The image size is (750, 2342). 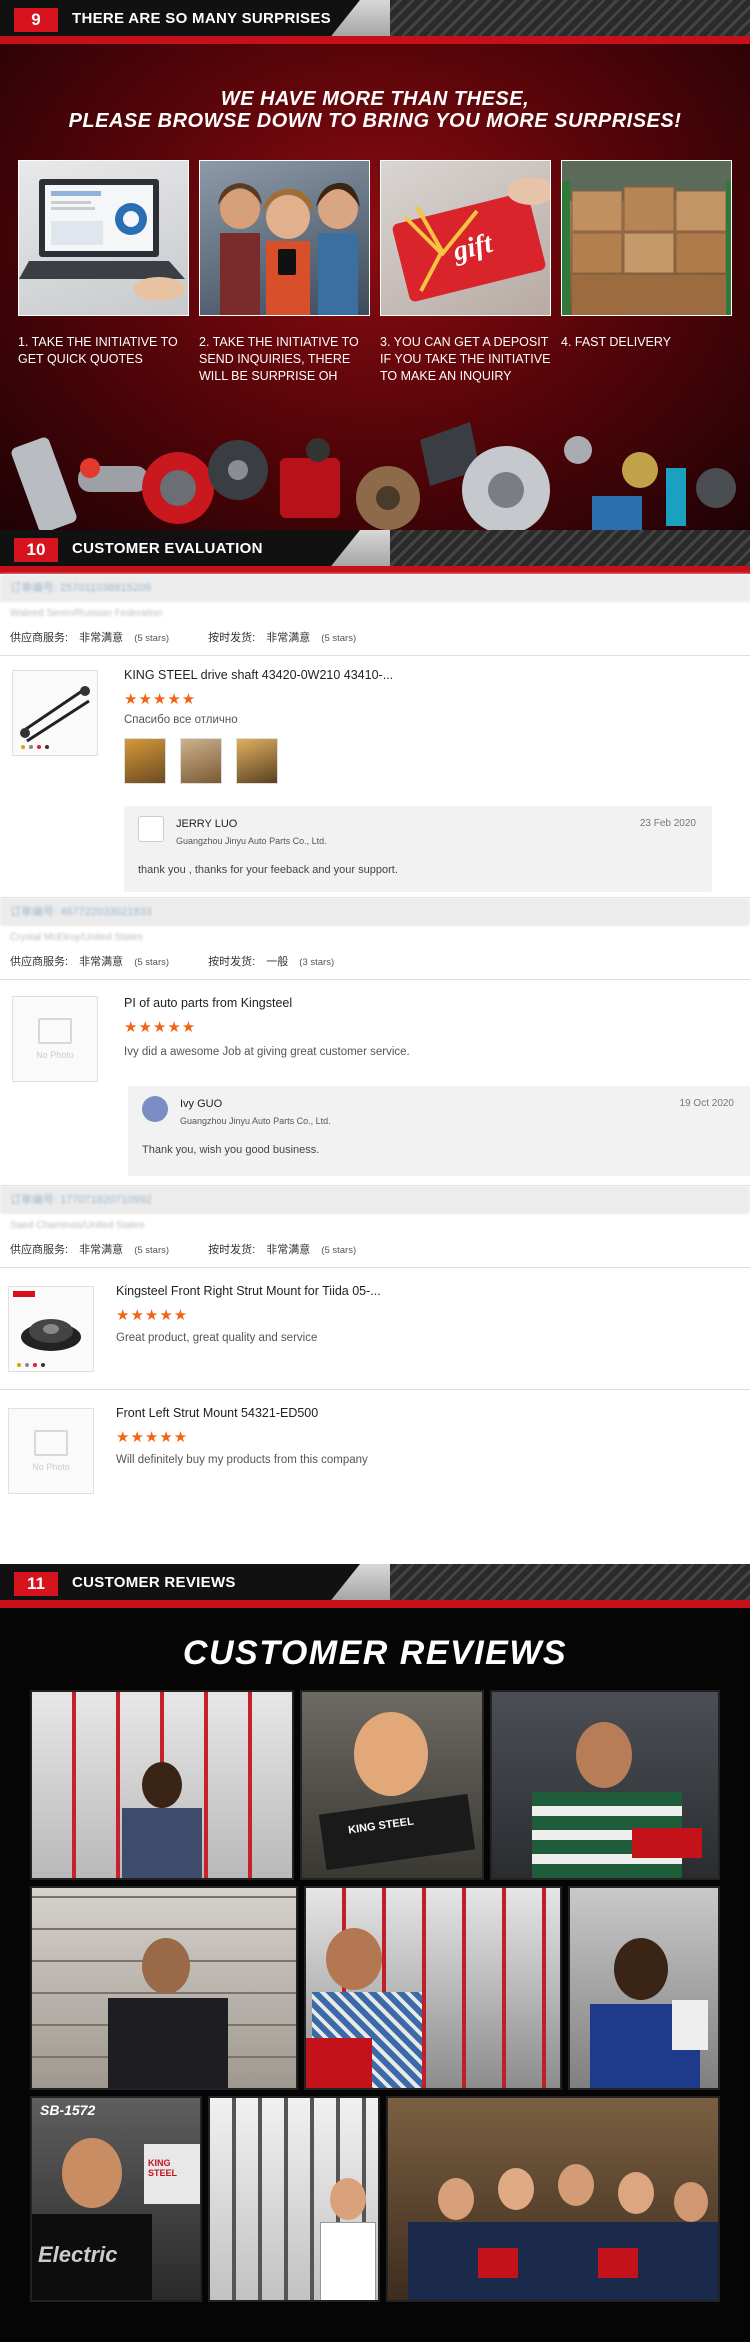 I want to click on shipping-stars: (3 stars), so click(x=317, y=962).